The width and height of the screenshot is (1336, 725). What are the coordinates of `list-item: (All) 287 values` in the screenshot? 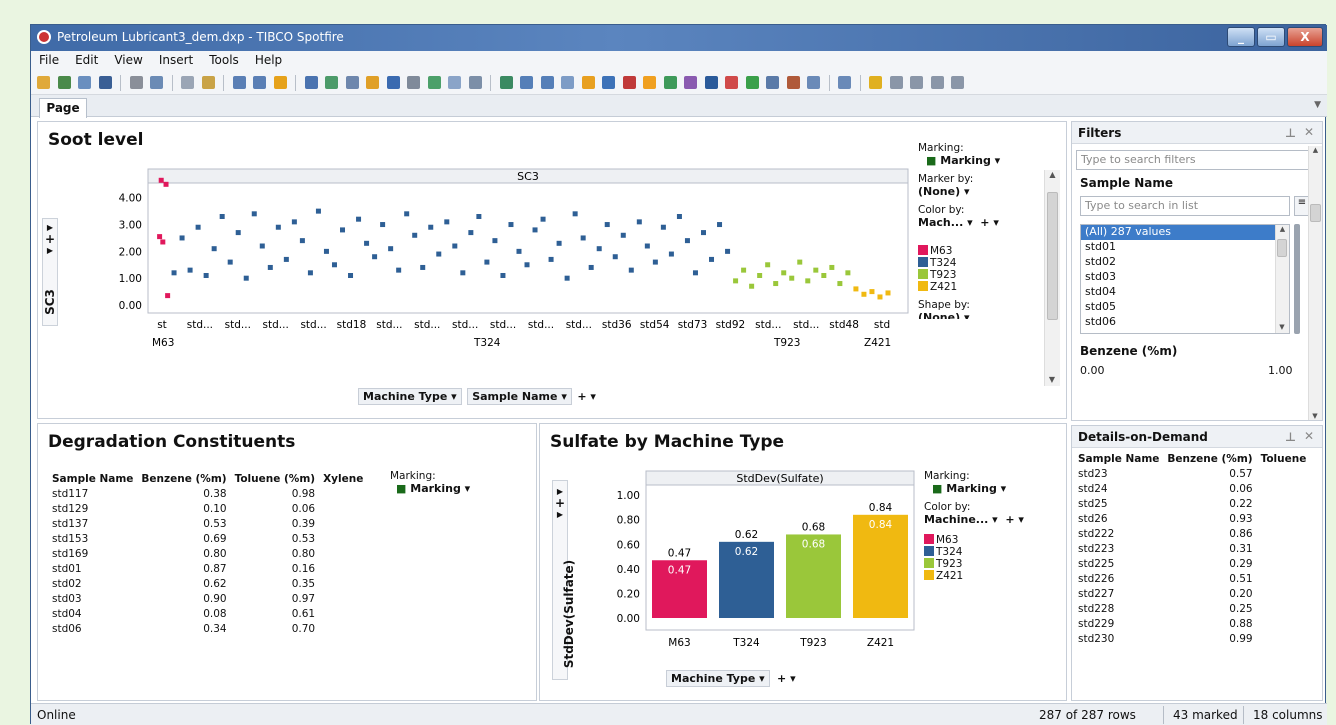 It's located at (1178, 232).